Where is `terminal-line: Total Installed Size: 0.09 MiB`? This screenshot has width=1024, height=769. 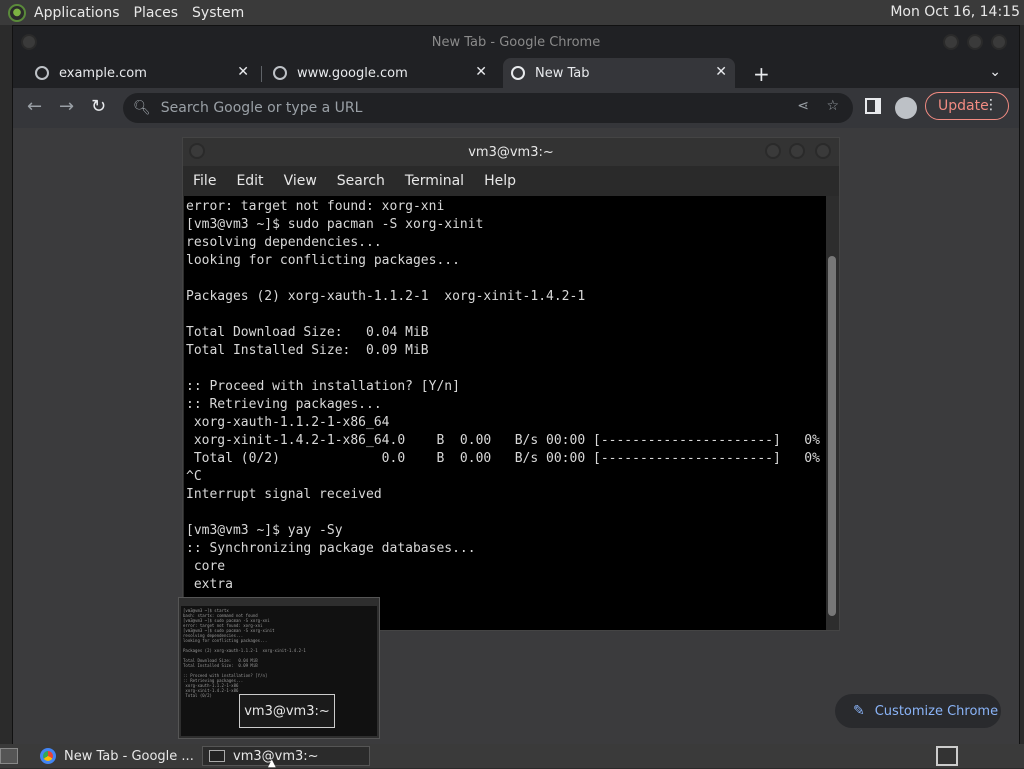 terminal-line: Total Installed Size: 0.09 MiB is located at coordinates (307, 350).